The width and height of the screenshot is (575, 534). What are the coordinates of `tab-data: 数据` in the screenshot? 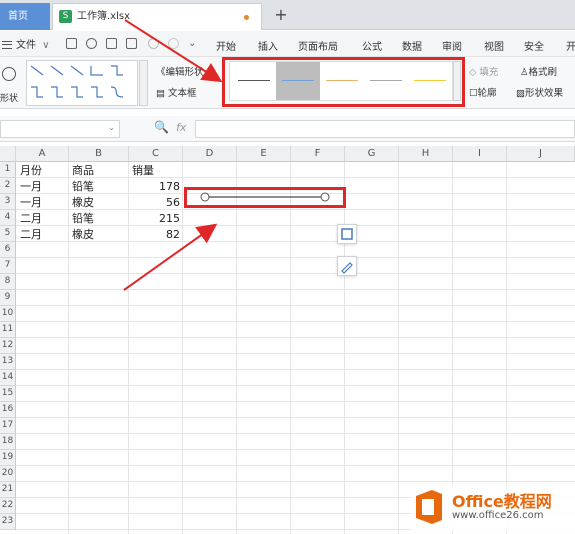 It's located at (412, 45).